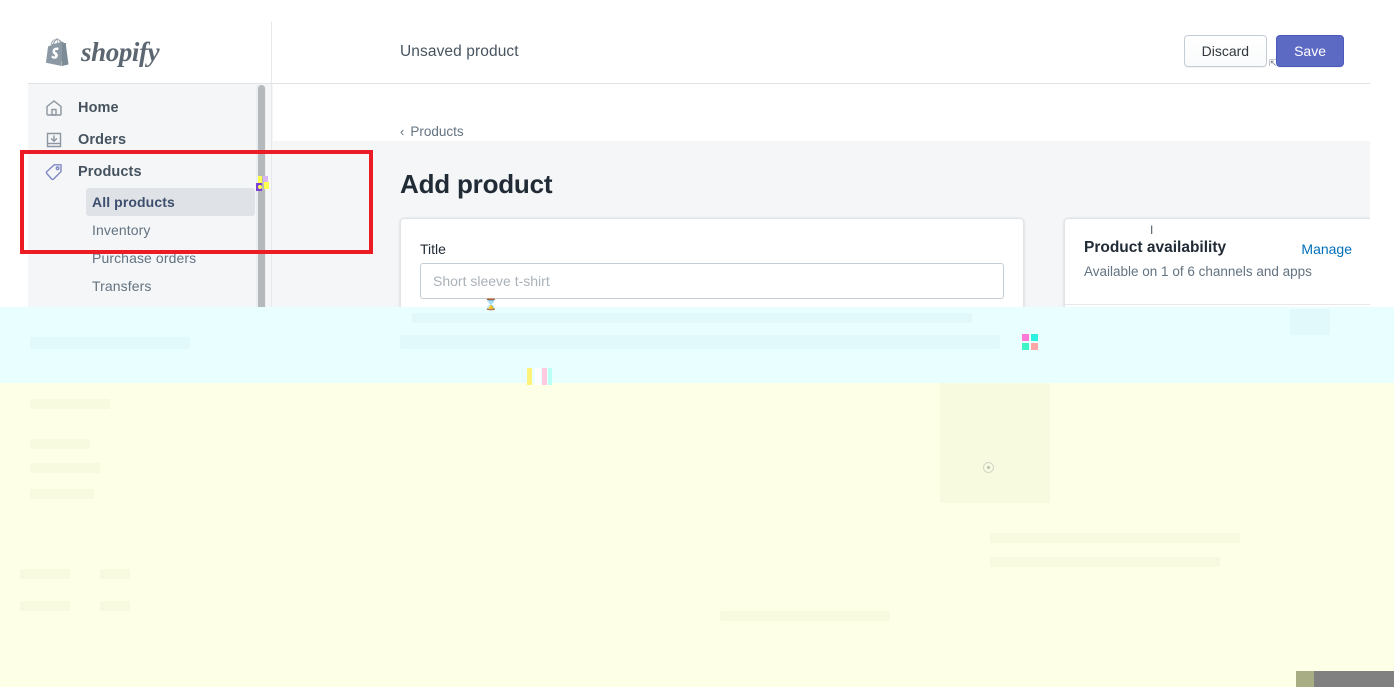 Image resolution: width=1394 pixels, height=687 pixels. I want to click on title-input, so click(712, 281).